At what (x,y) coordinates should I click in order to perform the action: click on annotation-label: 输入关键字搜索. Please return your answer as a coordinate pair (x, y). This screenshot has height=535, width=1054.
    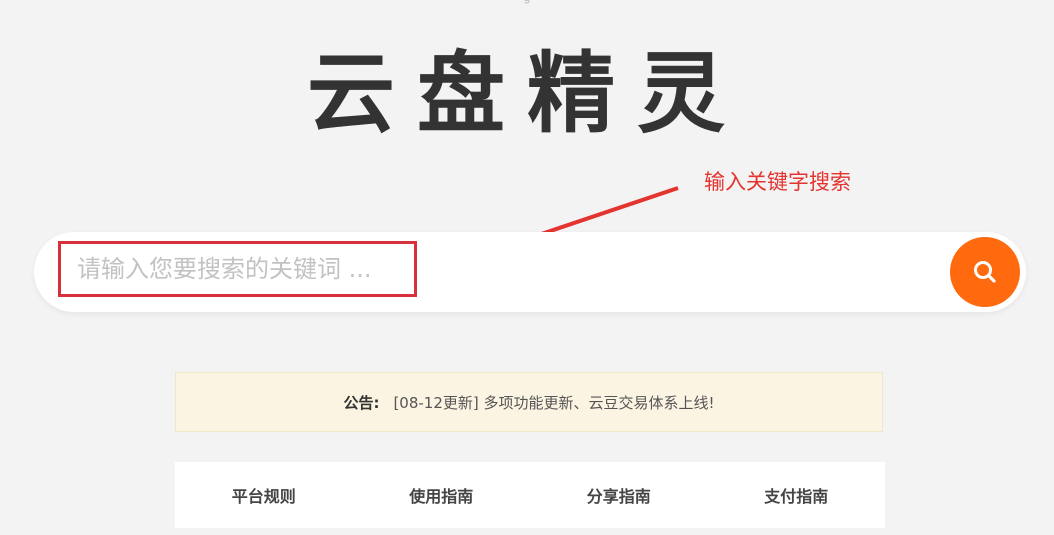
    Looking at the image, I should click on (777, 182).